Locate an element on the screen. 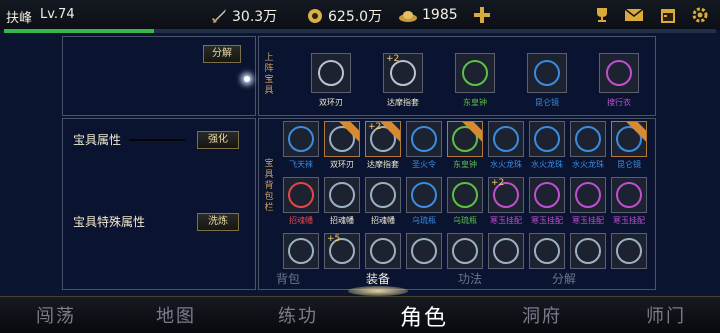 This screenshot has width=720, height=333. add-icon is located at coordinates (482, 15).